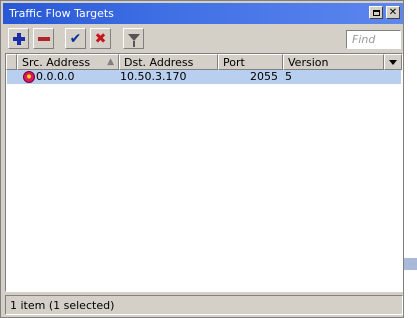 The height and width of the screenshot is (318, 417). Describe the element at coordinates (29, 77) in the screenshot. I see `target-icon` at that location.